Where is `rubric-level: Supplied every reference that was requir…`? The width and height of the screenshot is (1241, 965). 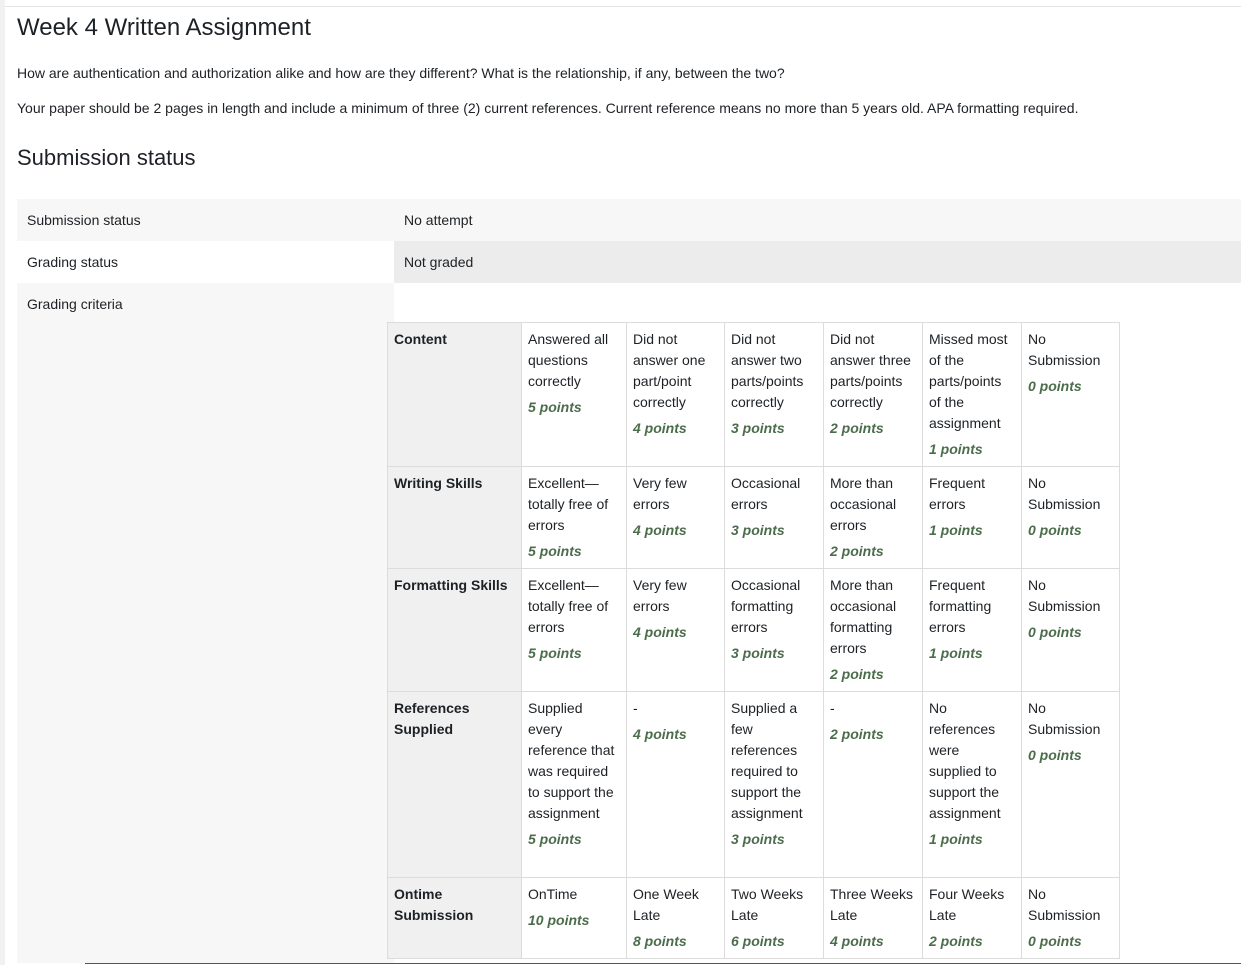
rubric-level: Supplied every reference that was requir… is located at coordinates (574, 784).